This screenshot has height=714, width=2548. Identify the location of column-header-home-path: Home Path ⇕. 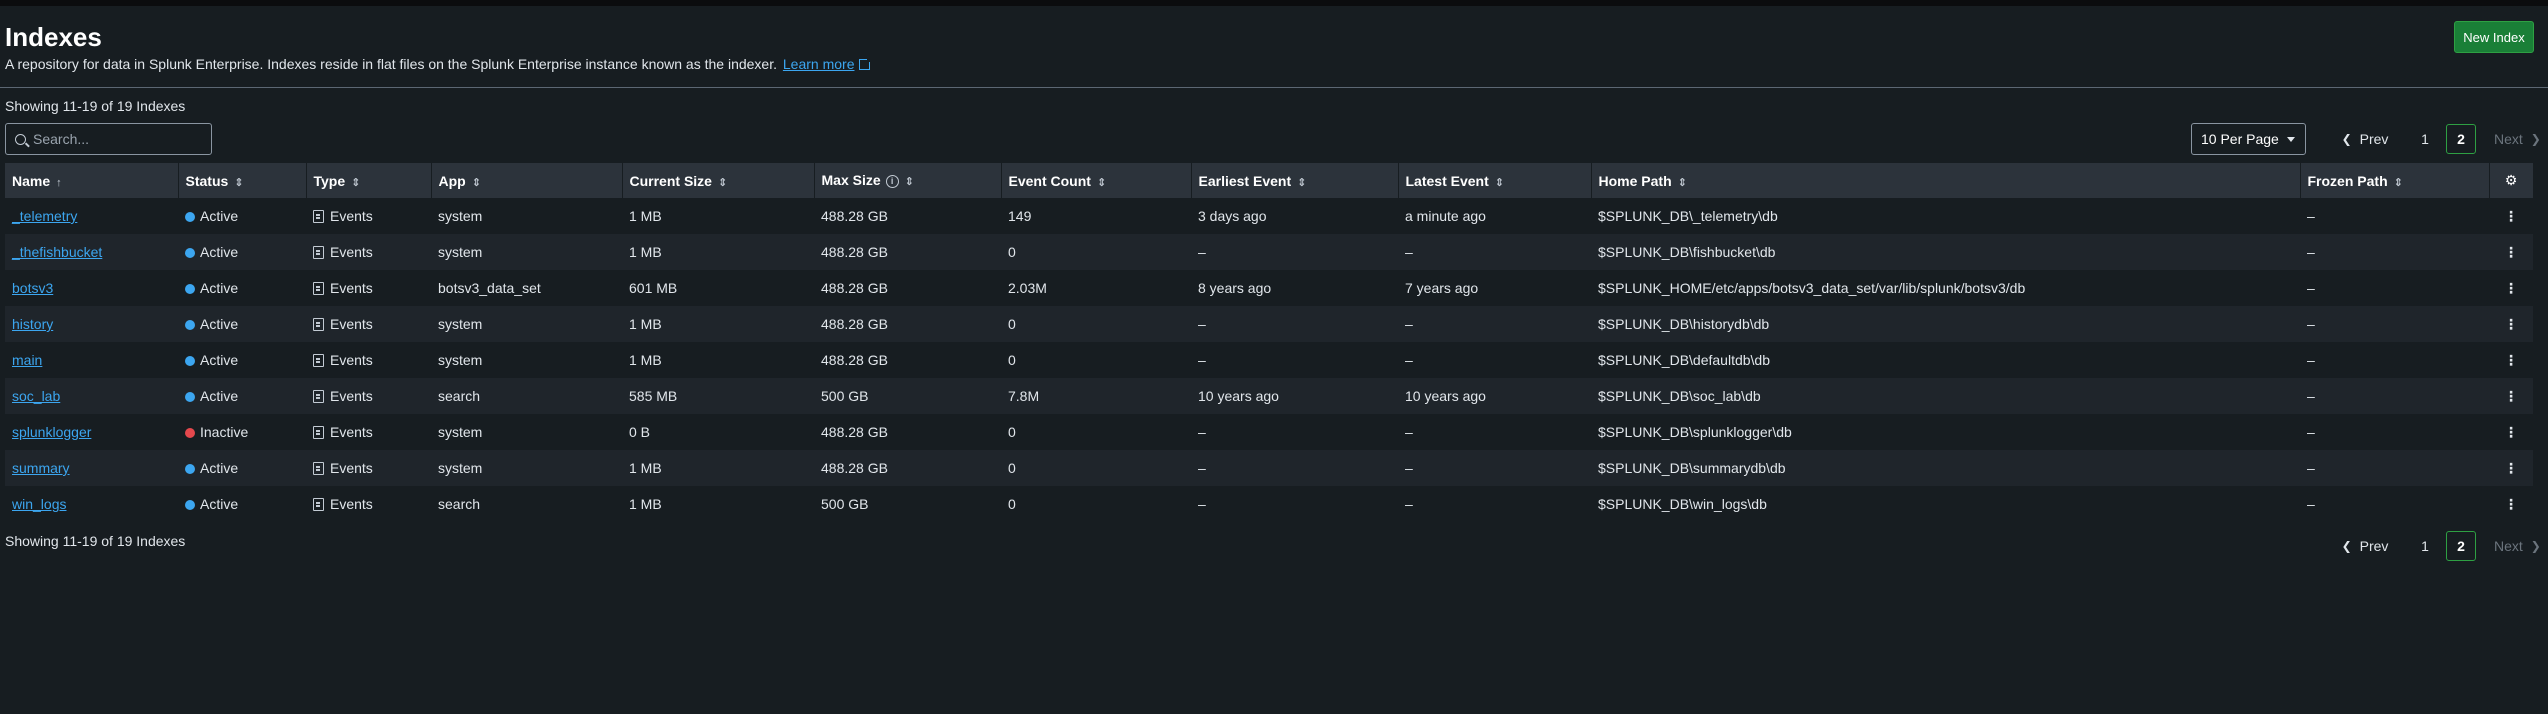
(1946, 180).